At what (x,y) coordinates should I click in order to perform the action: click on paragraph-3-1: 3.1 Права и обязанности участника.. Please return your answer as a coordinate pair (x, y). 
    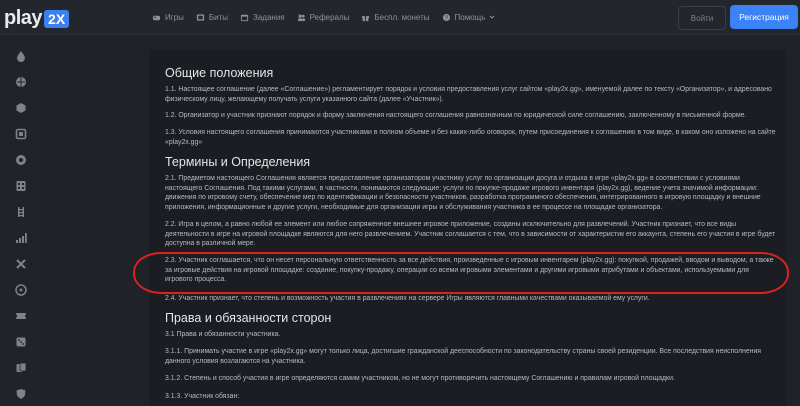
    Looking at the image, I should click on (223, 334).